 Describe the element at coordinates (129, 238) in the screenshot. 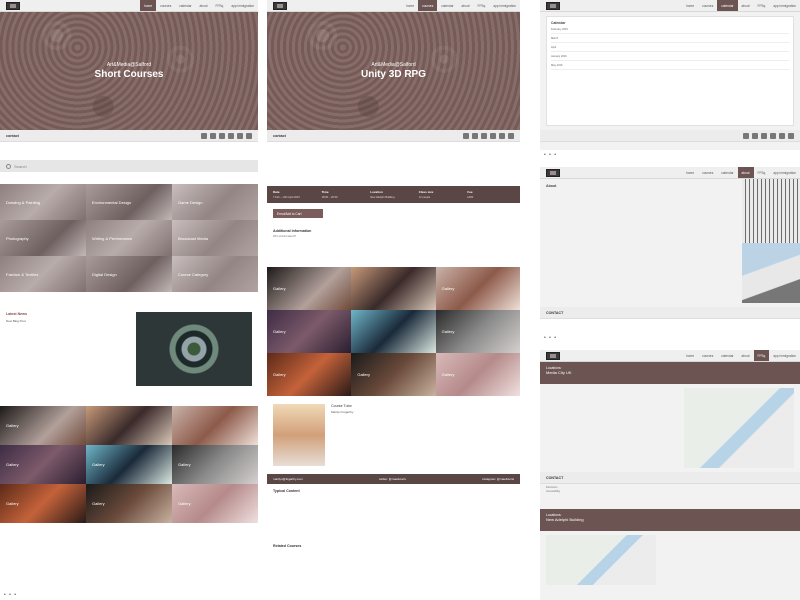

I see `category-tile: Writing & Performance` at that location.